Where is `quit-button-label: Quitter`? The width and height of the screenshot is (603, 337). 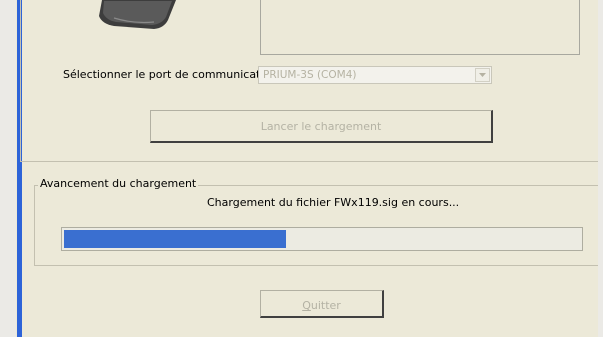
quit-button-label: Quitter is located at coordinates (321, 305).